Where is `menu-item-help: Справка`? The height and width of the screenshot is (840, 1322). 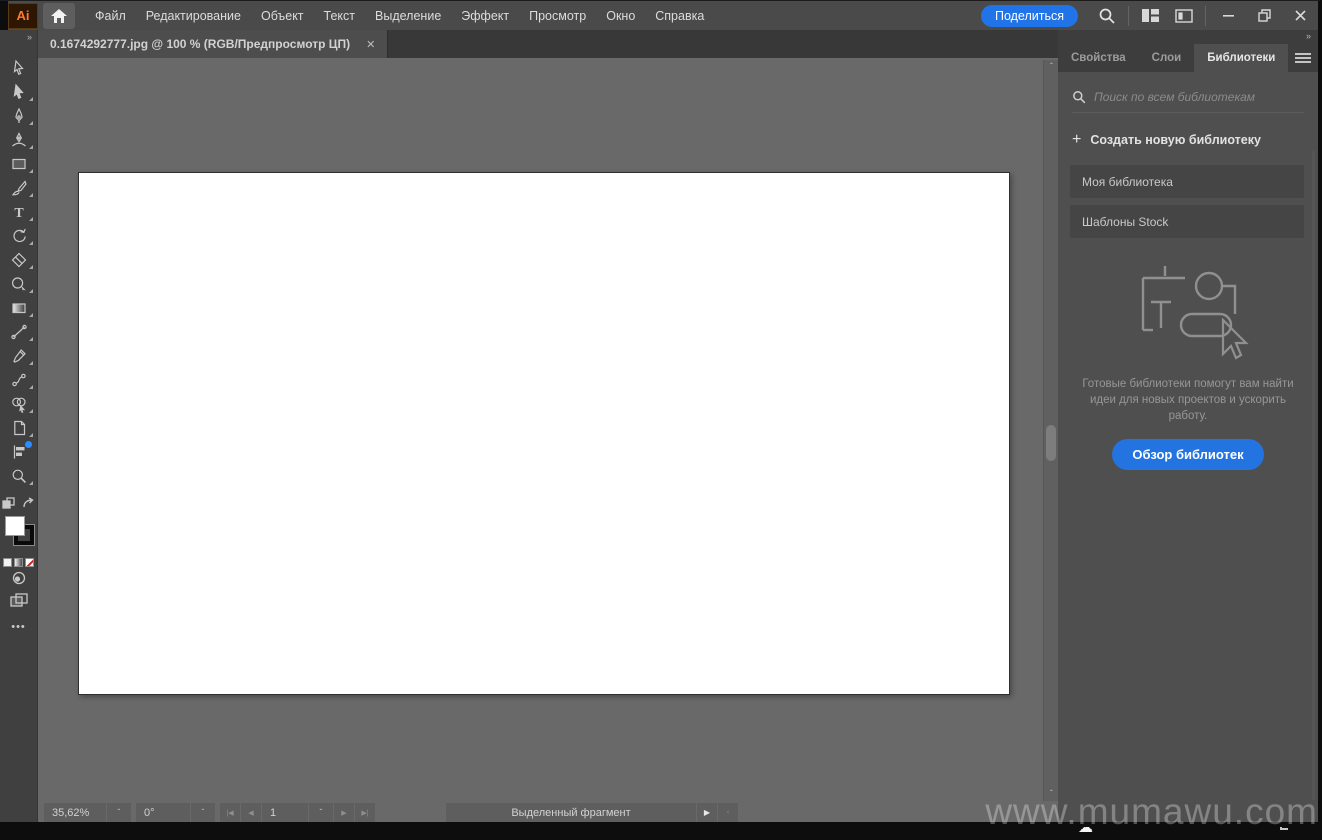 menu-item-help: Справка is located at coordinates (679, 16).